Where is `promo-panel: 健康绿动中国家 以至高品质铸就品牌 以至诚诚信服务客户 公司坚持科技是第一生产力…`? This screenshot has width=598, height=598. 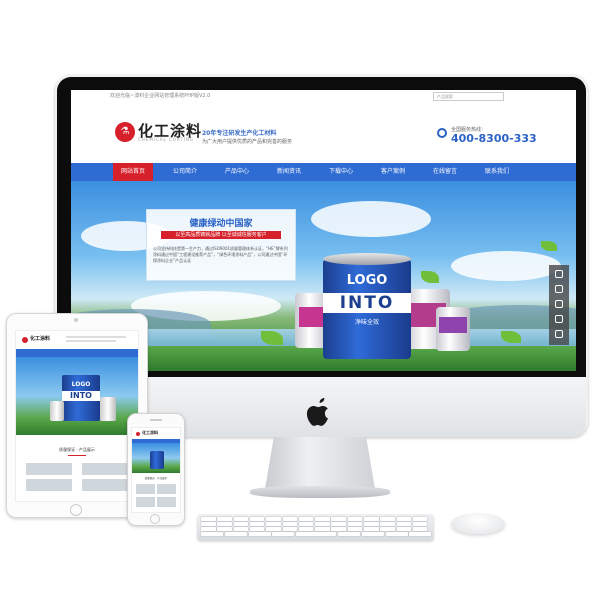
promo-panel: 健康绿动中国家 以至高品质铸就品牌 以至诚诚信服务客户 公司坚持科技是第一生产力… is located at coordinates (221, 245).